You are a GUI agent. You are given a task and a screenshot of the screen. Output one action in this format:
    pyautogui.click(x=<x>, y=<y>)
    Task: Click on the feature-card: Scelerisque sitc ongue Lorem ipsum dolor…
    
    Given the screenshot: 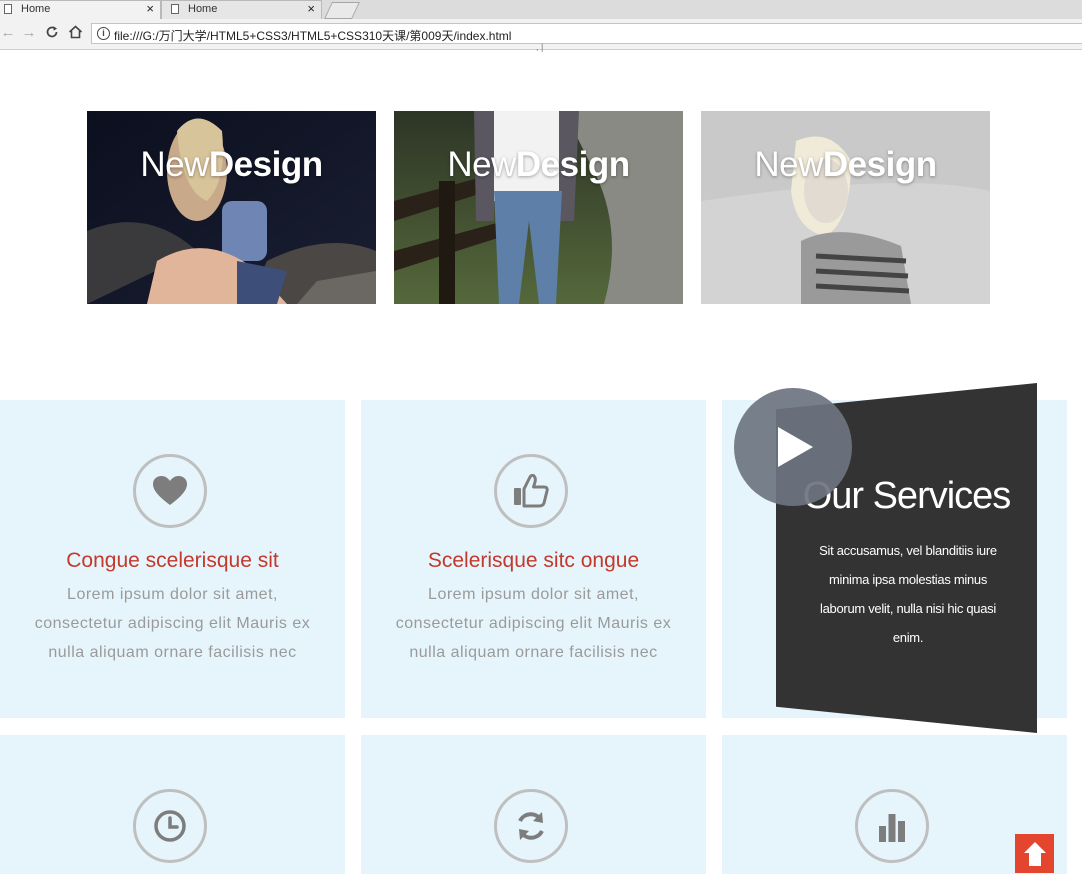 What is the action you would take?
    pyautogui.click(x=533, y=559)
    